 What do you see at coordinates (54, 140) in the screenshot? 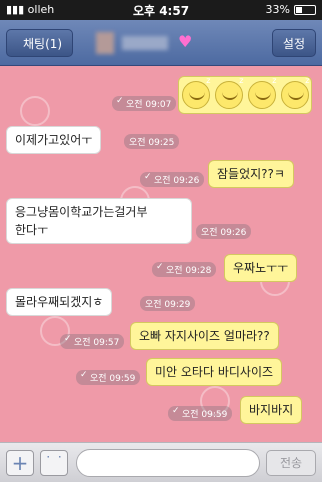
I see `incoming-message: 이제가고있어ㅜ` at bounding box center [54, 140].